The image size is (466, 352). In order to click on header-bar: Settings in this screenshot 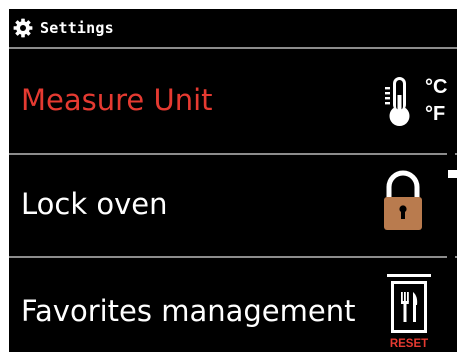, I will do `click(233, 28)`.